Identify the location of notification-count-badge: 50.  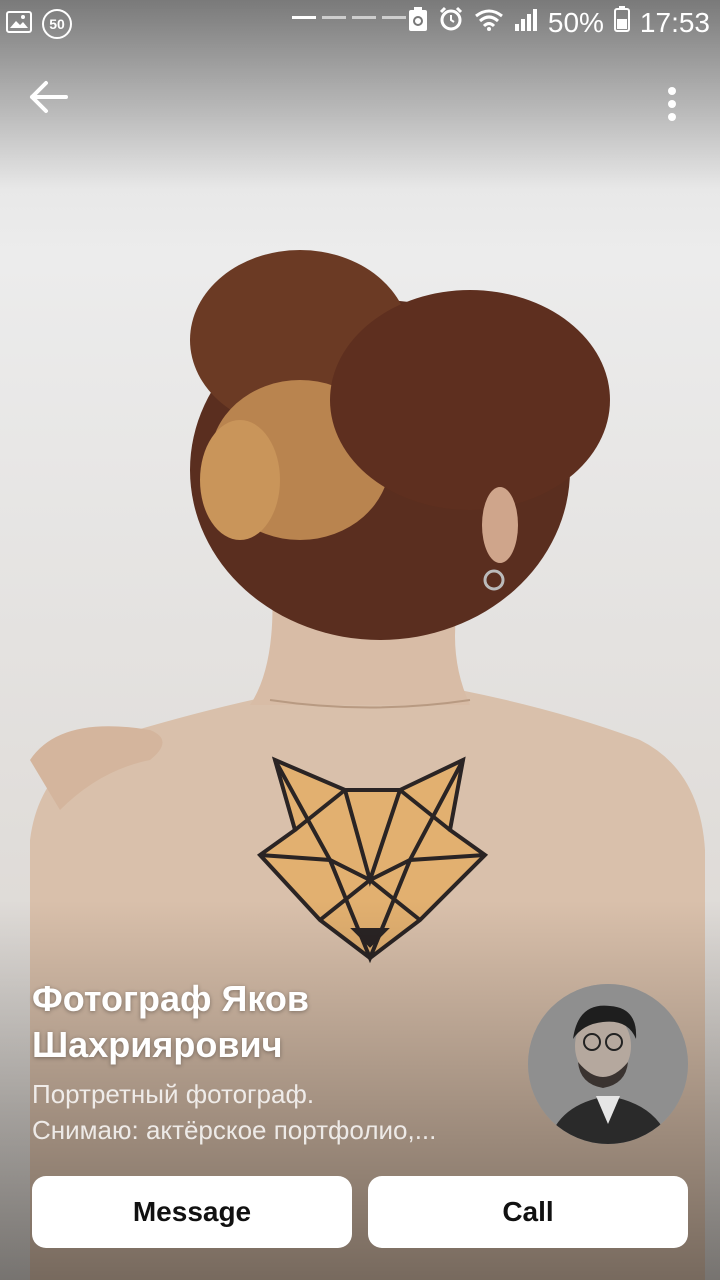
(57, 24).